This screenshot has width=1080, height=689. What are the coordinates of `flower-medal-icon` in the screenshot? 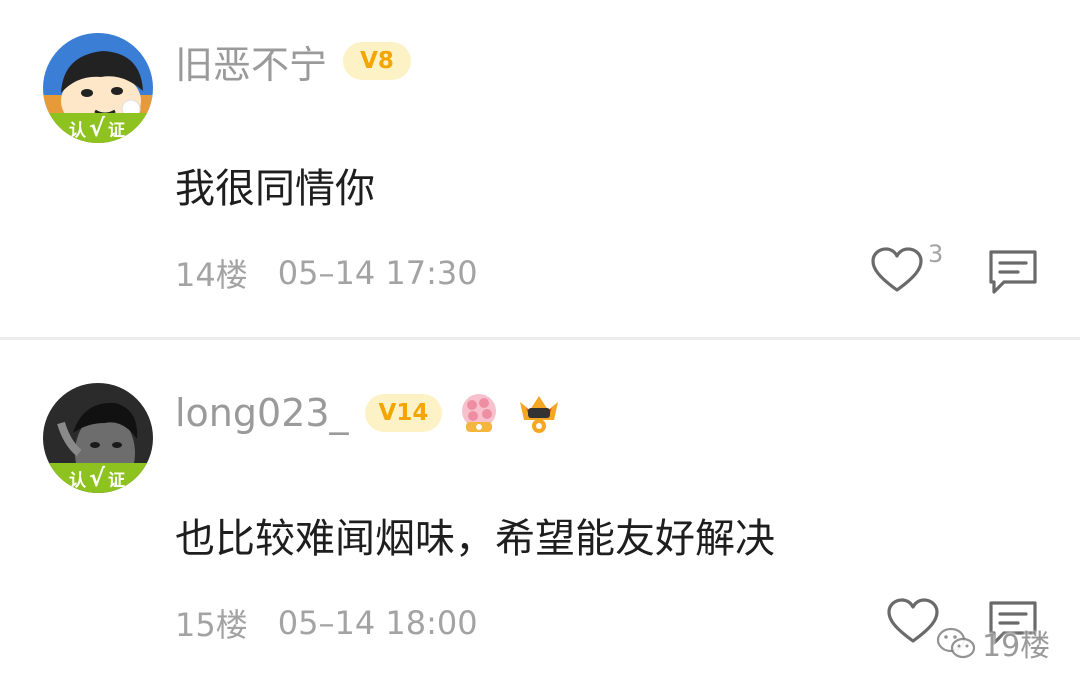 It's located at (479, 413).